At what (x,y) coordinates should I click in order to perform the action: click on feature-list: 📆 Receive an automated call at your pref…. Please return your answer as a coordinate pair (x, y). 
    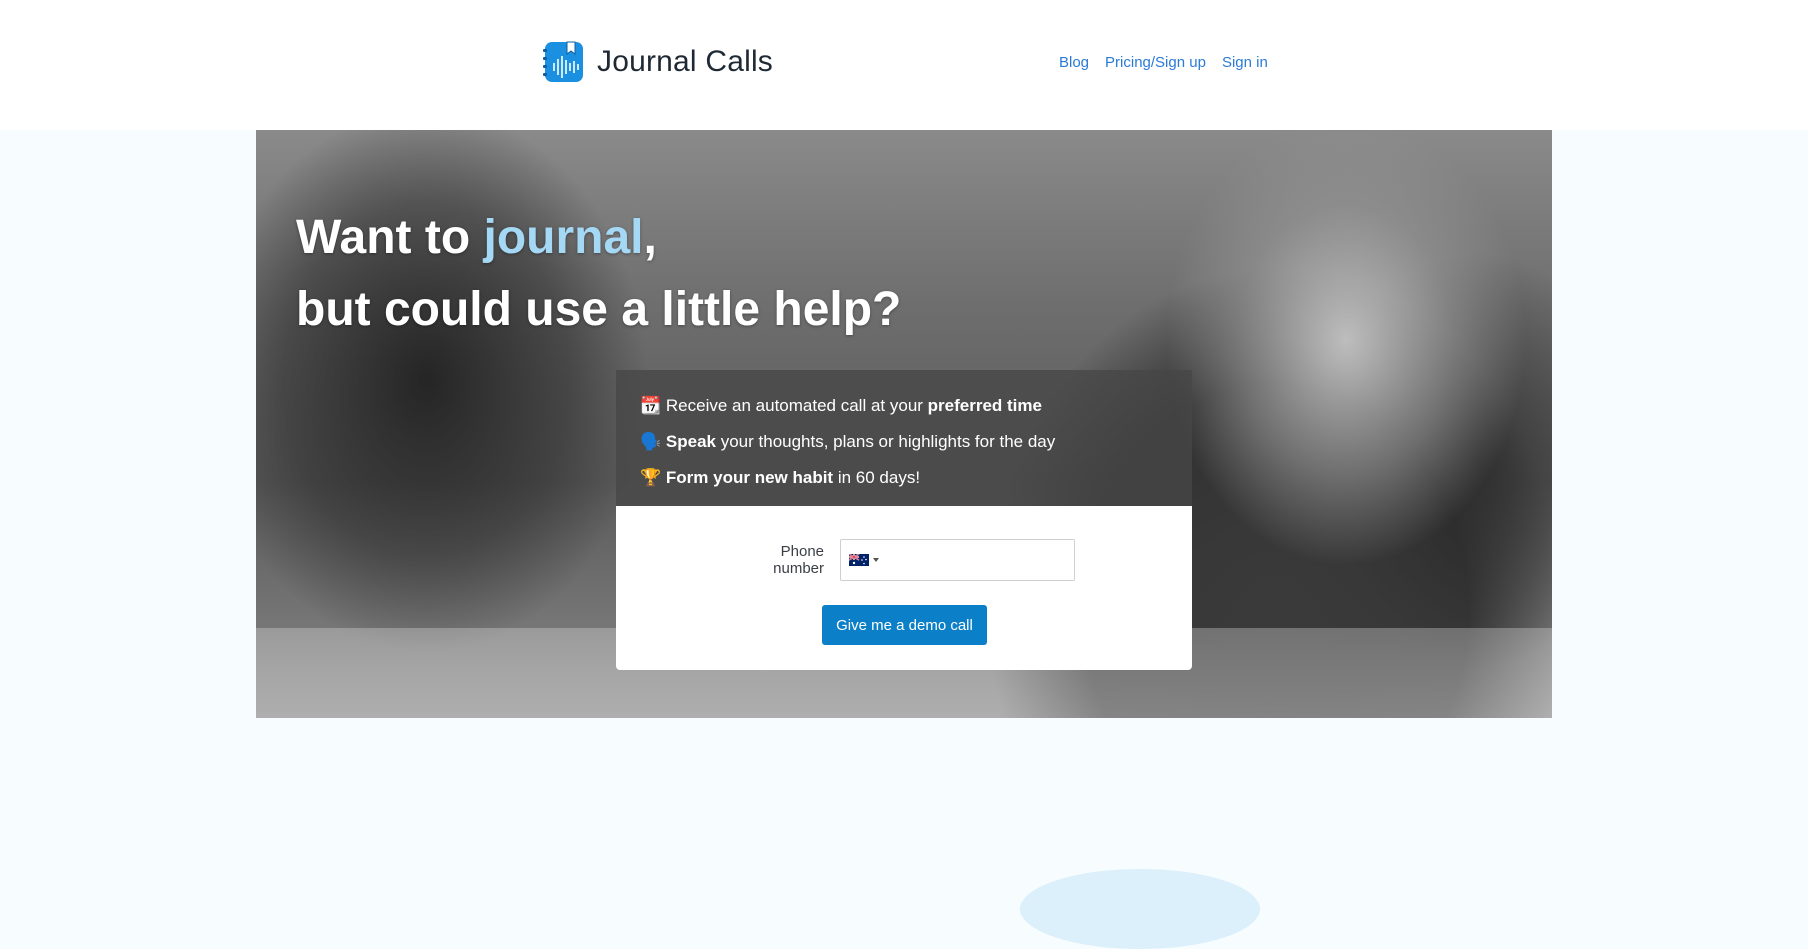
    Looking at the image, I should click on (904, 438).